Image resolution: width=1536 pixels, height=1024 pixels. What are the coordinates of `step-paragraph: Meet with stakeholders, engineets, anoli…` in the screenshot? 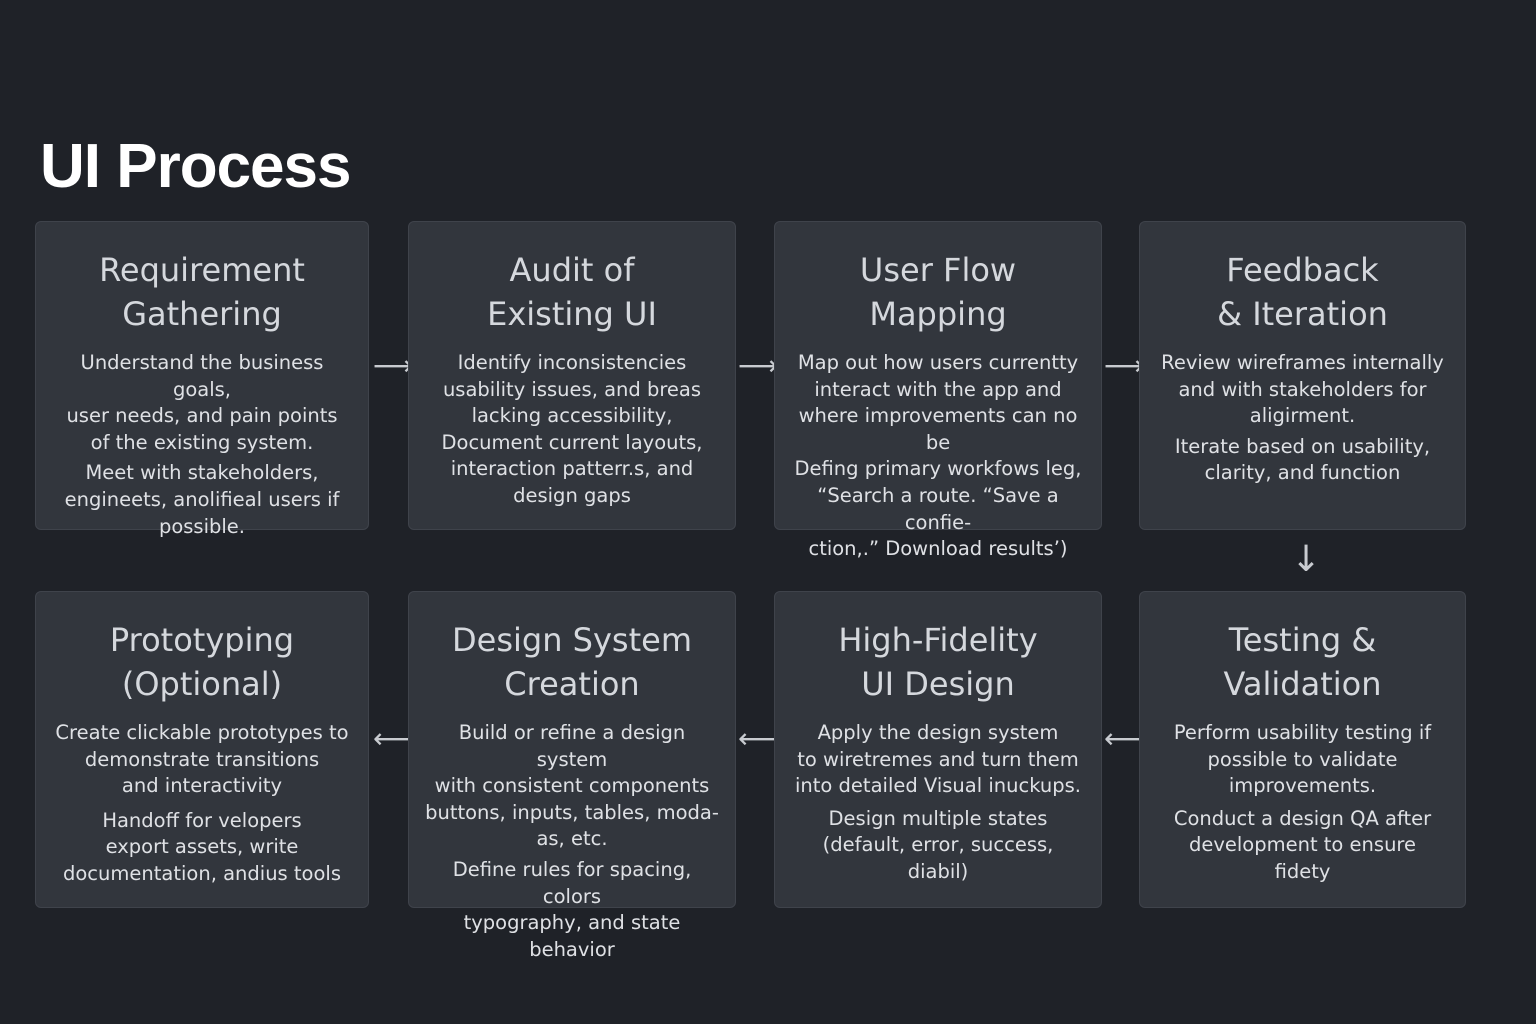 It's located at (202, 499).